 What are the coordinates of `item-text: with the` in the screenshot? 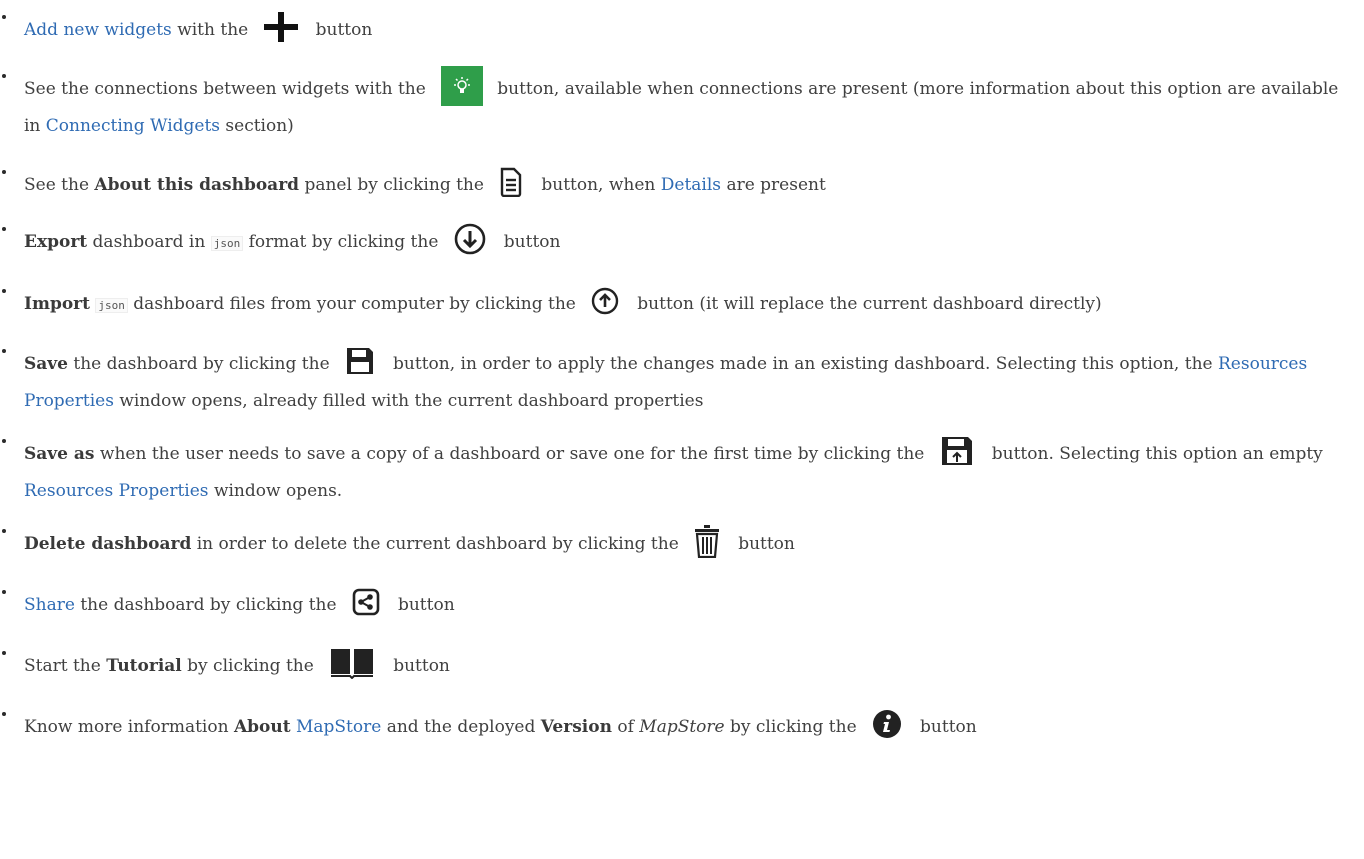 It's located at (213, 30).